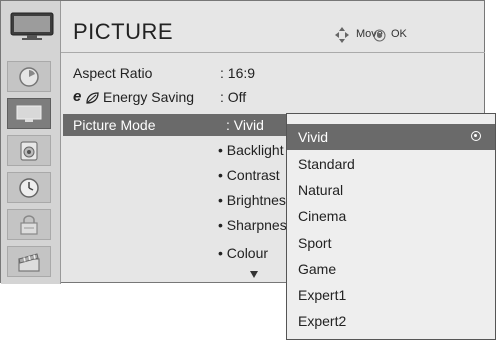 The width and height of the screenshot is (497, 341). I want to click on sidebar-item-media, so click(29, 261).